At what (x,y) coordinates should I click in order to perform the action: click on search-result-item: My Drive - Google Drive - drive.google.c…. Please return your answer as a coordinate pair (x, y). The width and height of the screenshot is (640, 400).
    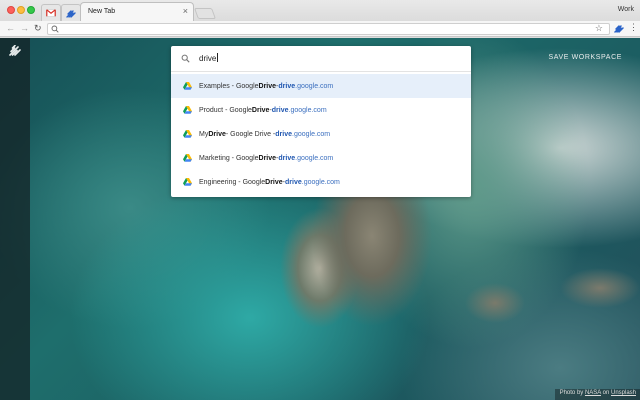
    Looking at the image, I should click on (321, 134).